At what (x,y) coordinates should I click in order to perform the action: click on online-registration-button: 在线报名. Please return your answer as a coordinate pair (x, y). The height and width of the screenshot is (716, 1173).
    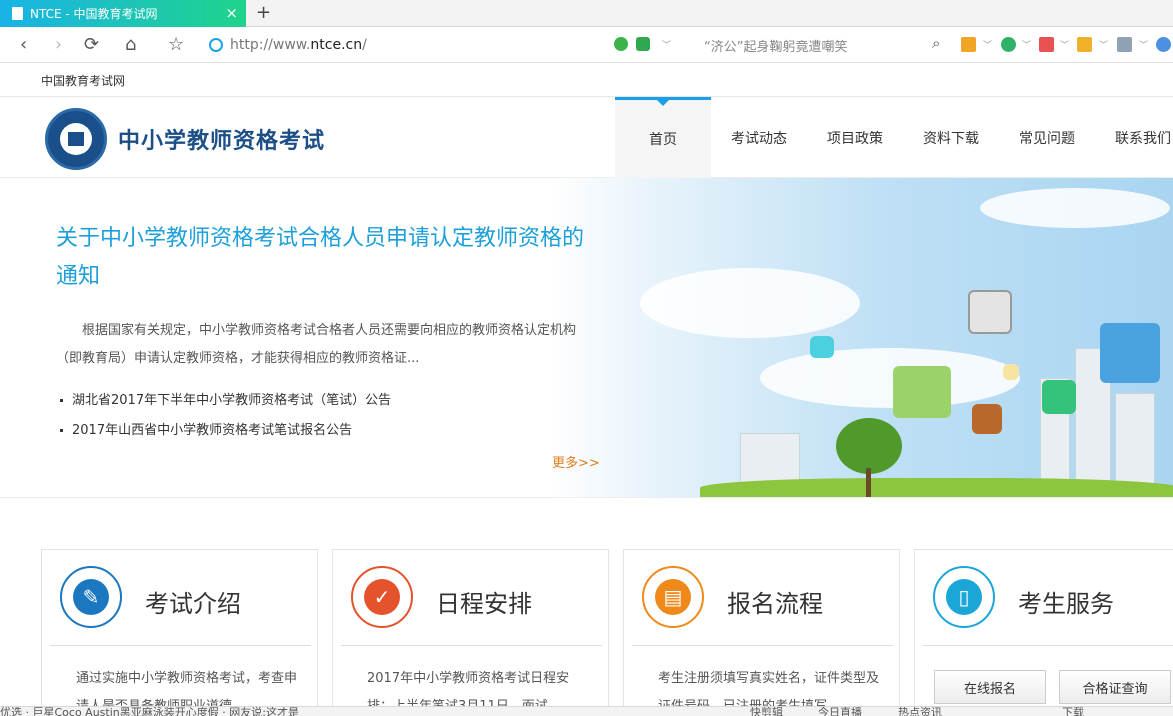
    Looking at the image, I should click on (990, 687).